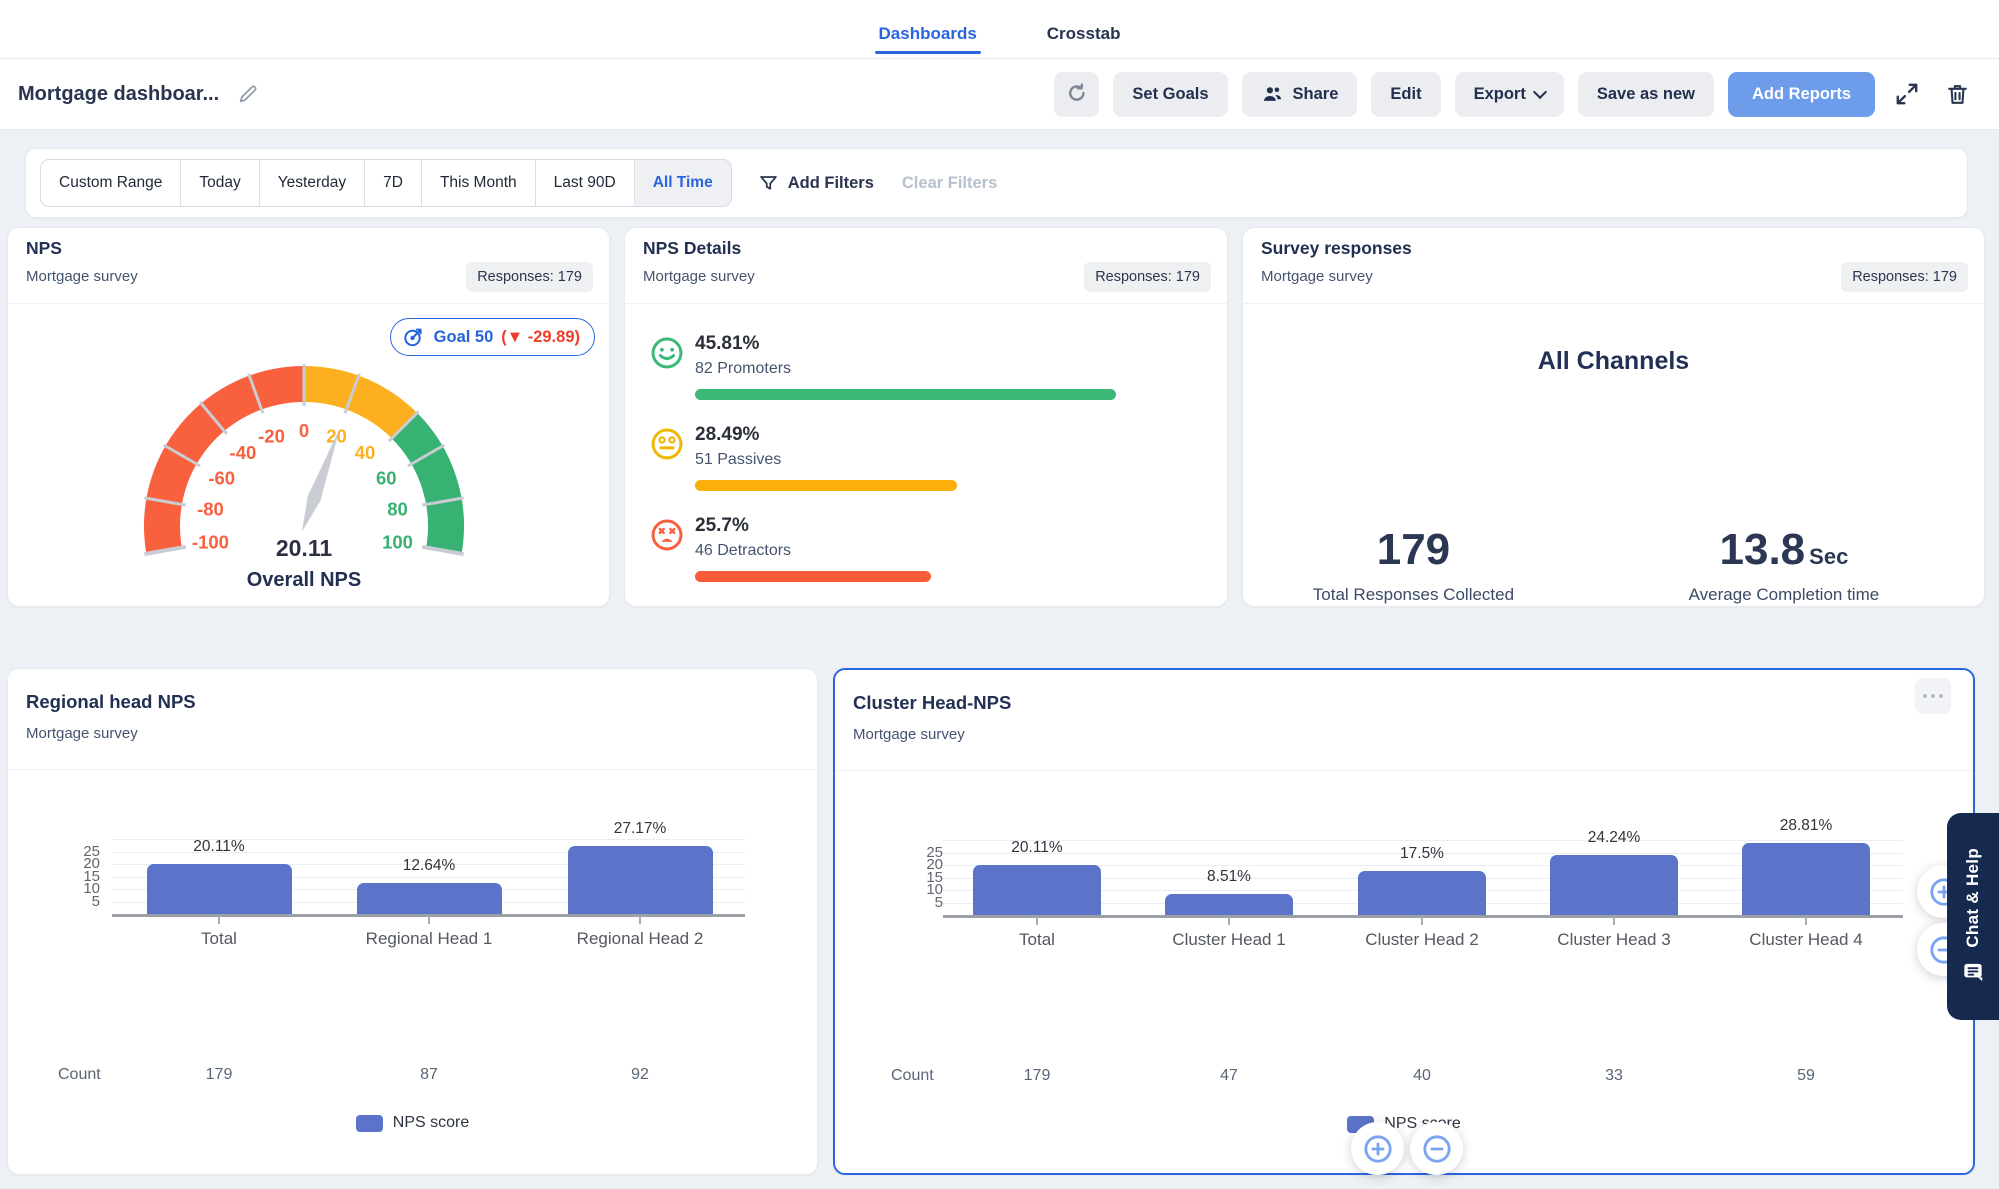 Image resolution: width=1999 pixels, height=1189 pixels. Describe the element at coordinates (938, 902) in the screenshot. I see `y-axis-tick-label: 5` at that location.